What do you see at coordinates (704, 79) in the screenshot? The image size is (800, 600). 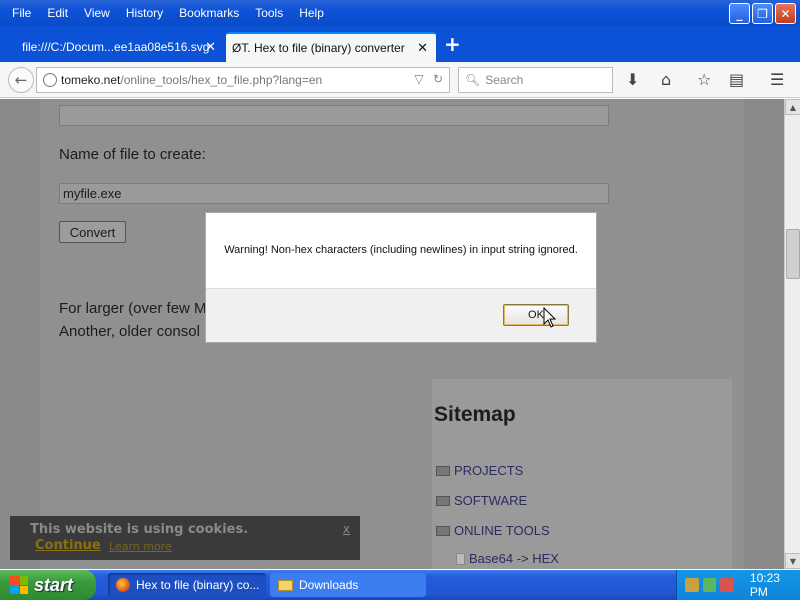 I see `bookmark-star-icon: ☆` at bounding box center [704, 79].